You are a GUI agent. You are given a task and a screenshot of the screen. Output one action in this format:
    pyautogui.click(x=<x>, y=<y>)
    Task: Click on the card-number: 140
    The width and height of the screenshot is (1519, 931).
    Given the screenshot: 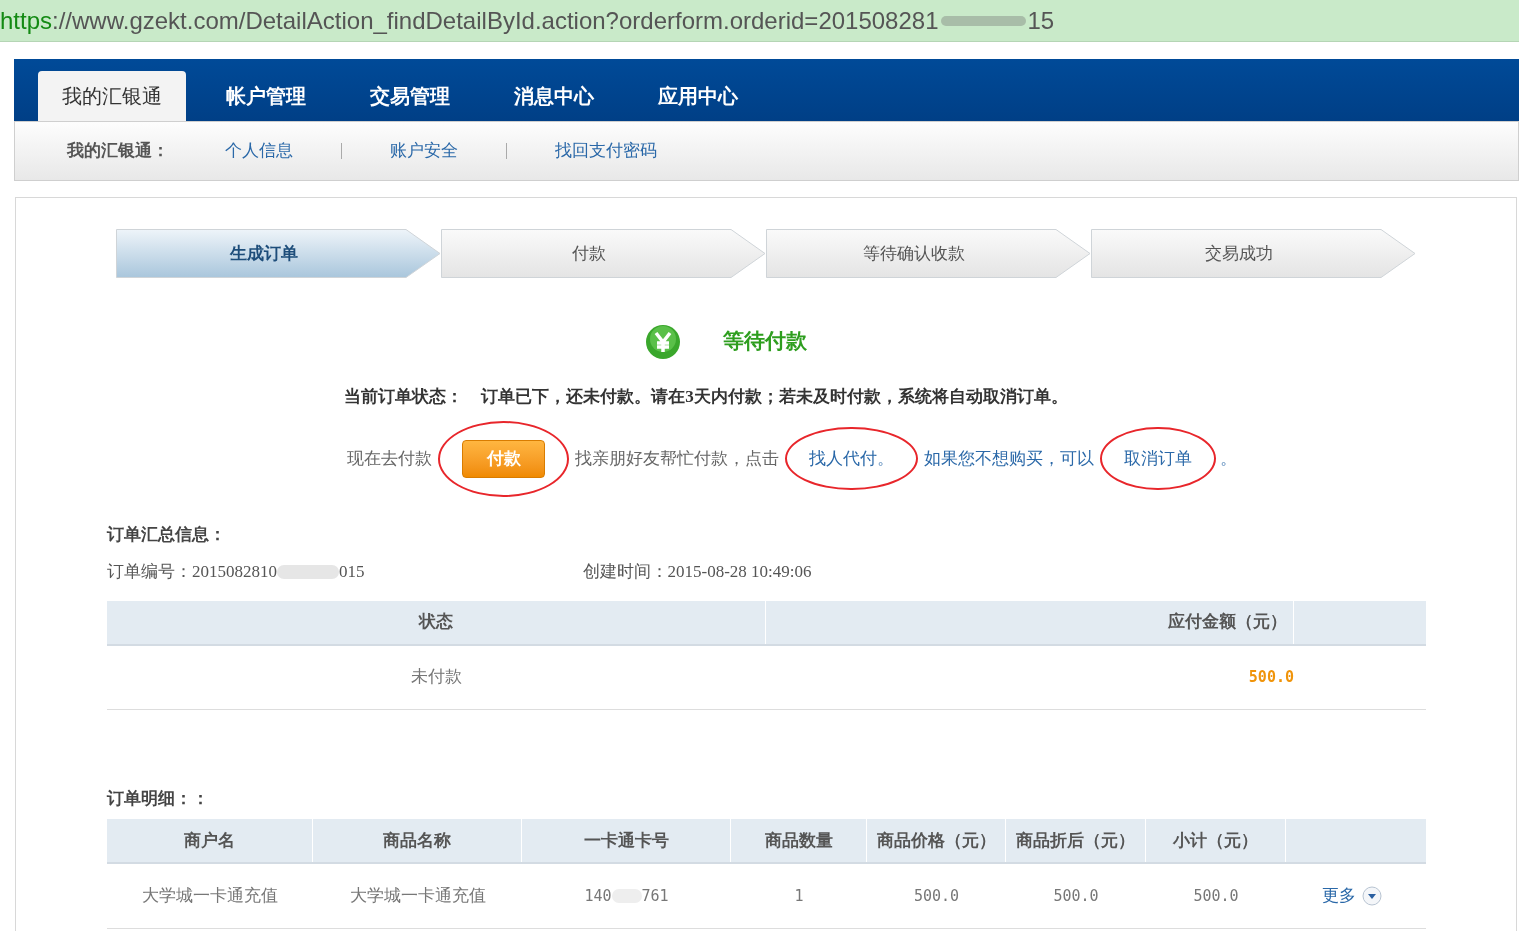 What is the action you would take?
    pyautogui.click(x=598, y=896)
    